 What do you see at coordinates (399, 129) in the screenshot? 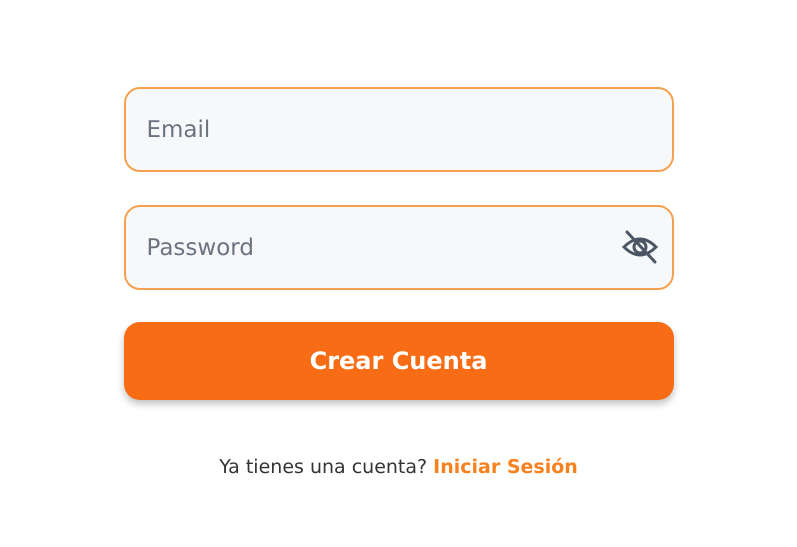
I see `email-field: Email` at bounding box center [399, 129].